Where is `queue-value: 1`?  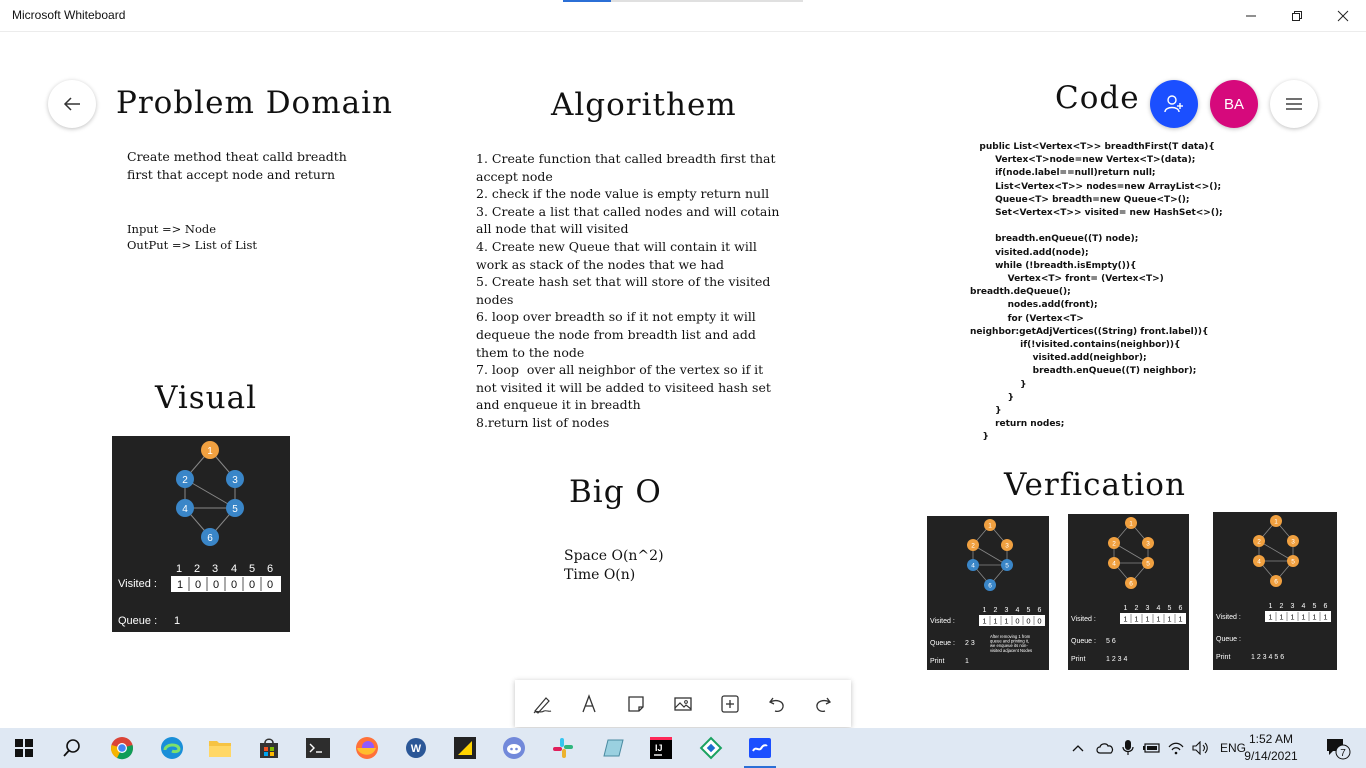
queue-value: 1 is located at coordinates (177, 621).